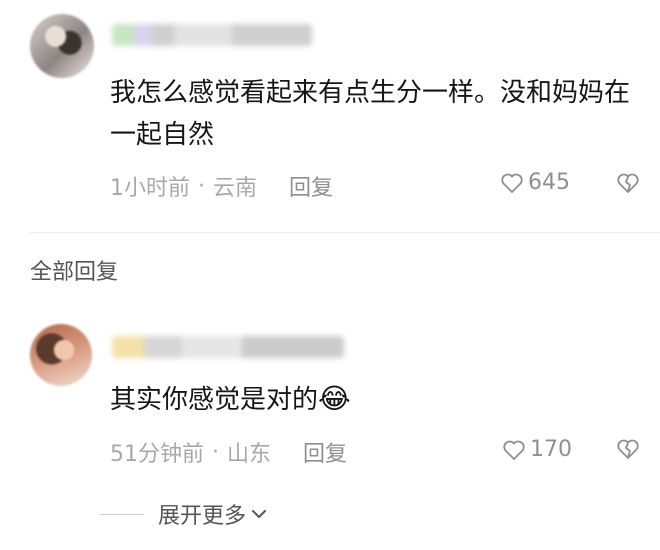  Describe the element at coordinates (212, 35) in the screenshot. I see `commenter-username-blurred` at that location.